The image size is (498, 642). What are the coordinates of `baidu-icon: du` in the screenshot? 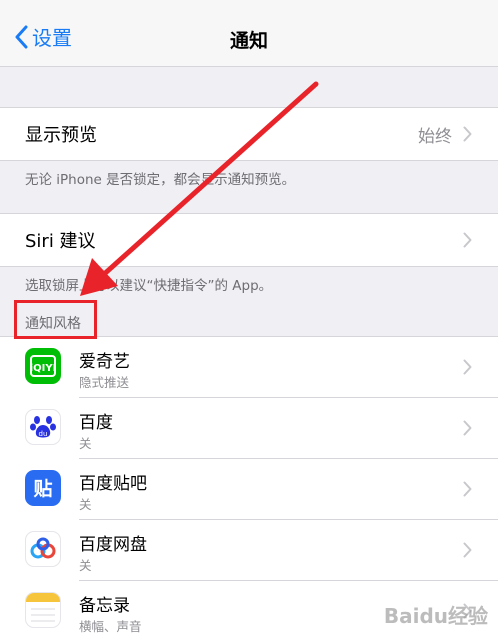 It's located at (43, 427).